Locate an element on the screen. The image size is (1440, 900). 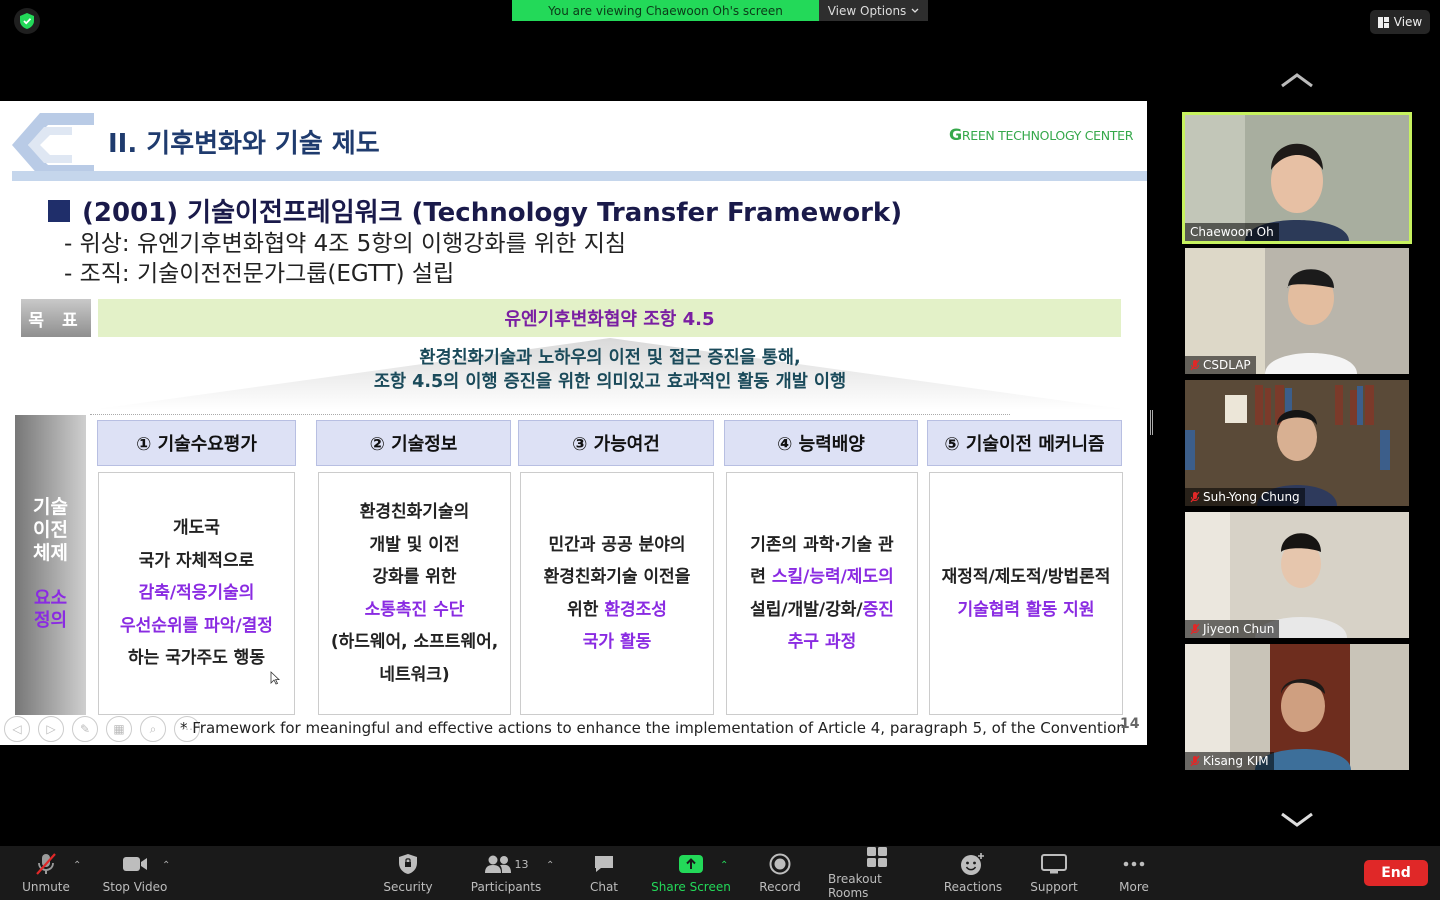
security-label: Security is located at coordinates (408, 887).